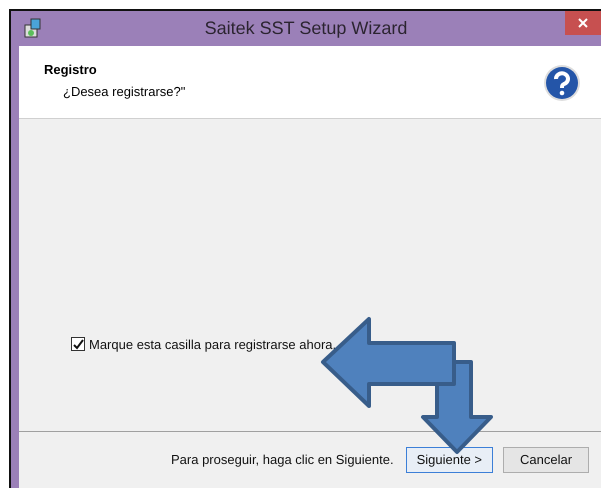 The width and height of the screenshot is (601, 488). Describe the element at coordinates (546, 460) in the screenshot. I see `cancel-button: Cancelar` at that location.